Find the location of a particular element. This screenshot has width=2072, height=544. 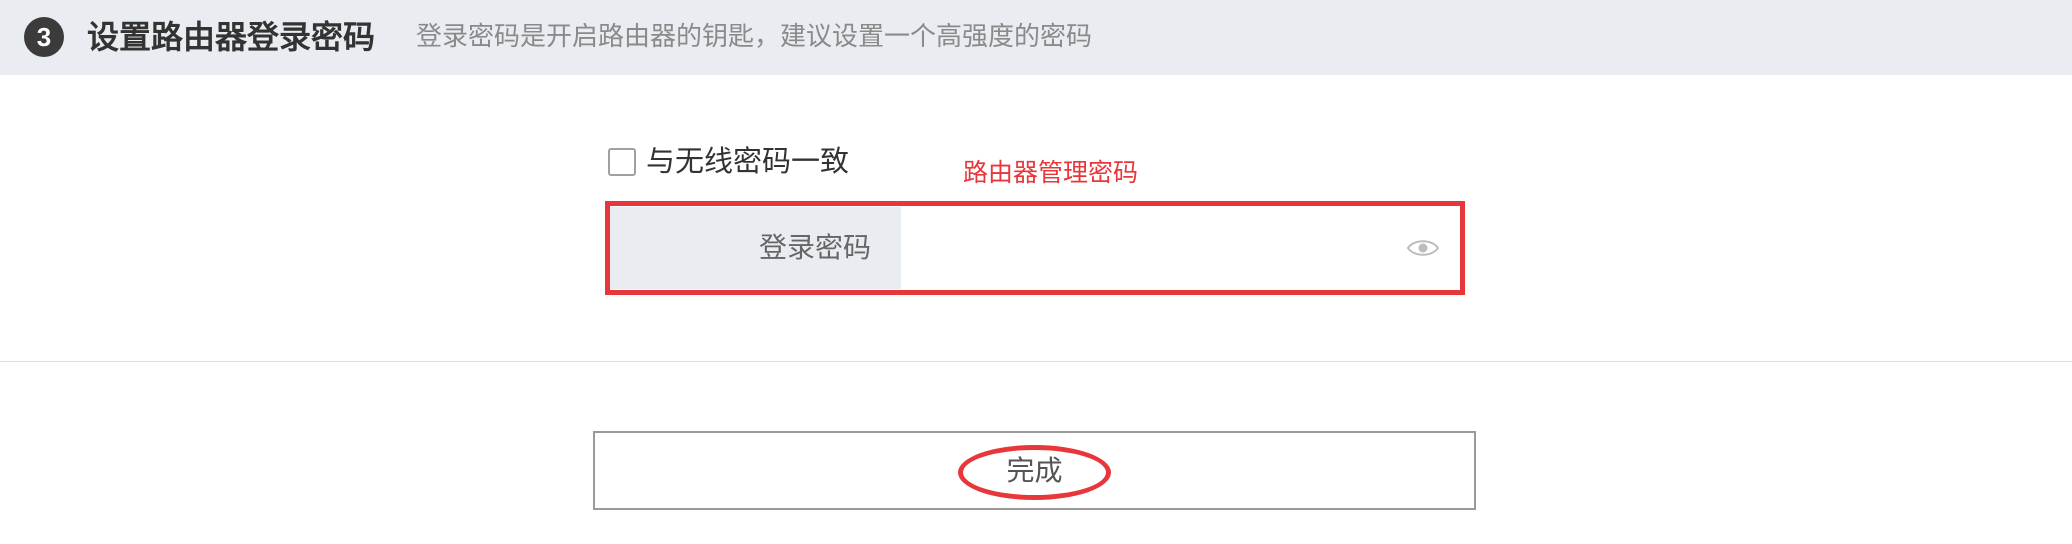

section-header: 3 设置路由器登录密码 登录密码是开启路由器的钥匙，建议设置一个高强度的密码 is located at coordinates (1036, 37).